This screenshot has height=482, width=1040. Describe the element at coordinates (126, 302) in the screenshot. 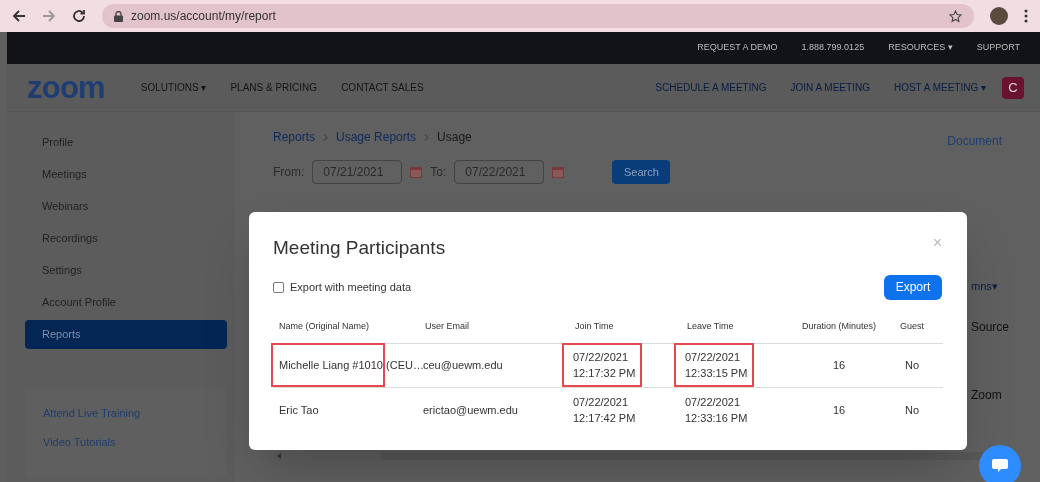

I see `sidebar-item: Account Profile` at that location.